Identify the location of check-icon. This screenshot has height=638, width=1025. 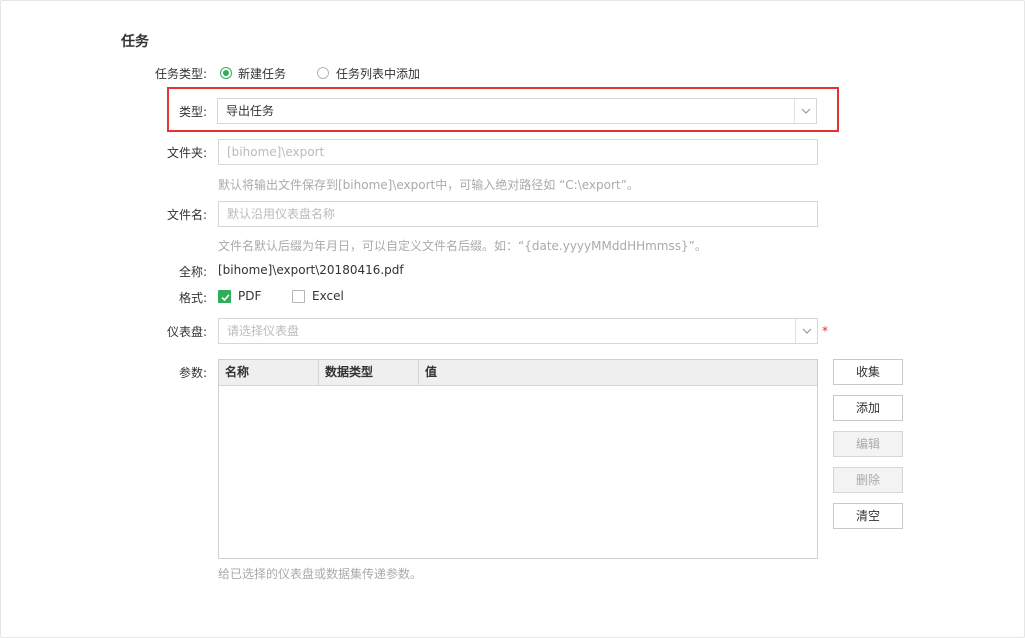
(224, 296).